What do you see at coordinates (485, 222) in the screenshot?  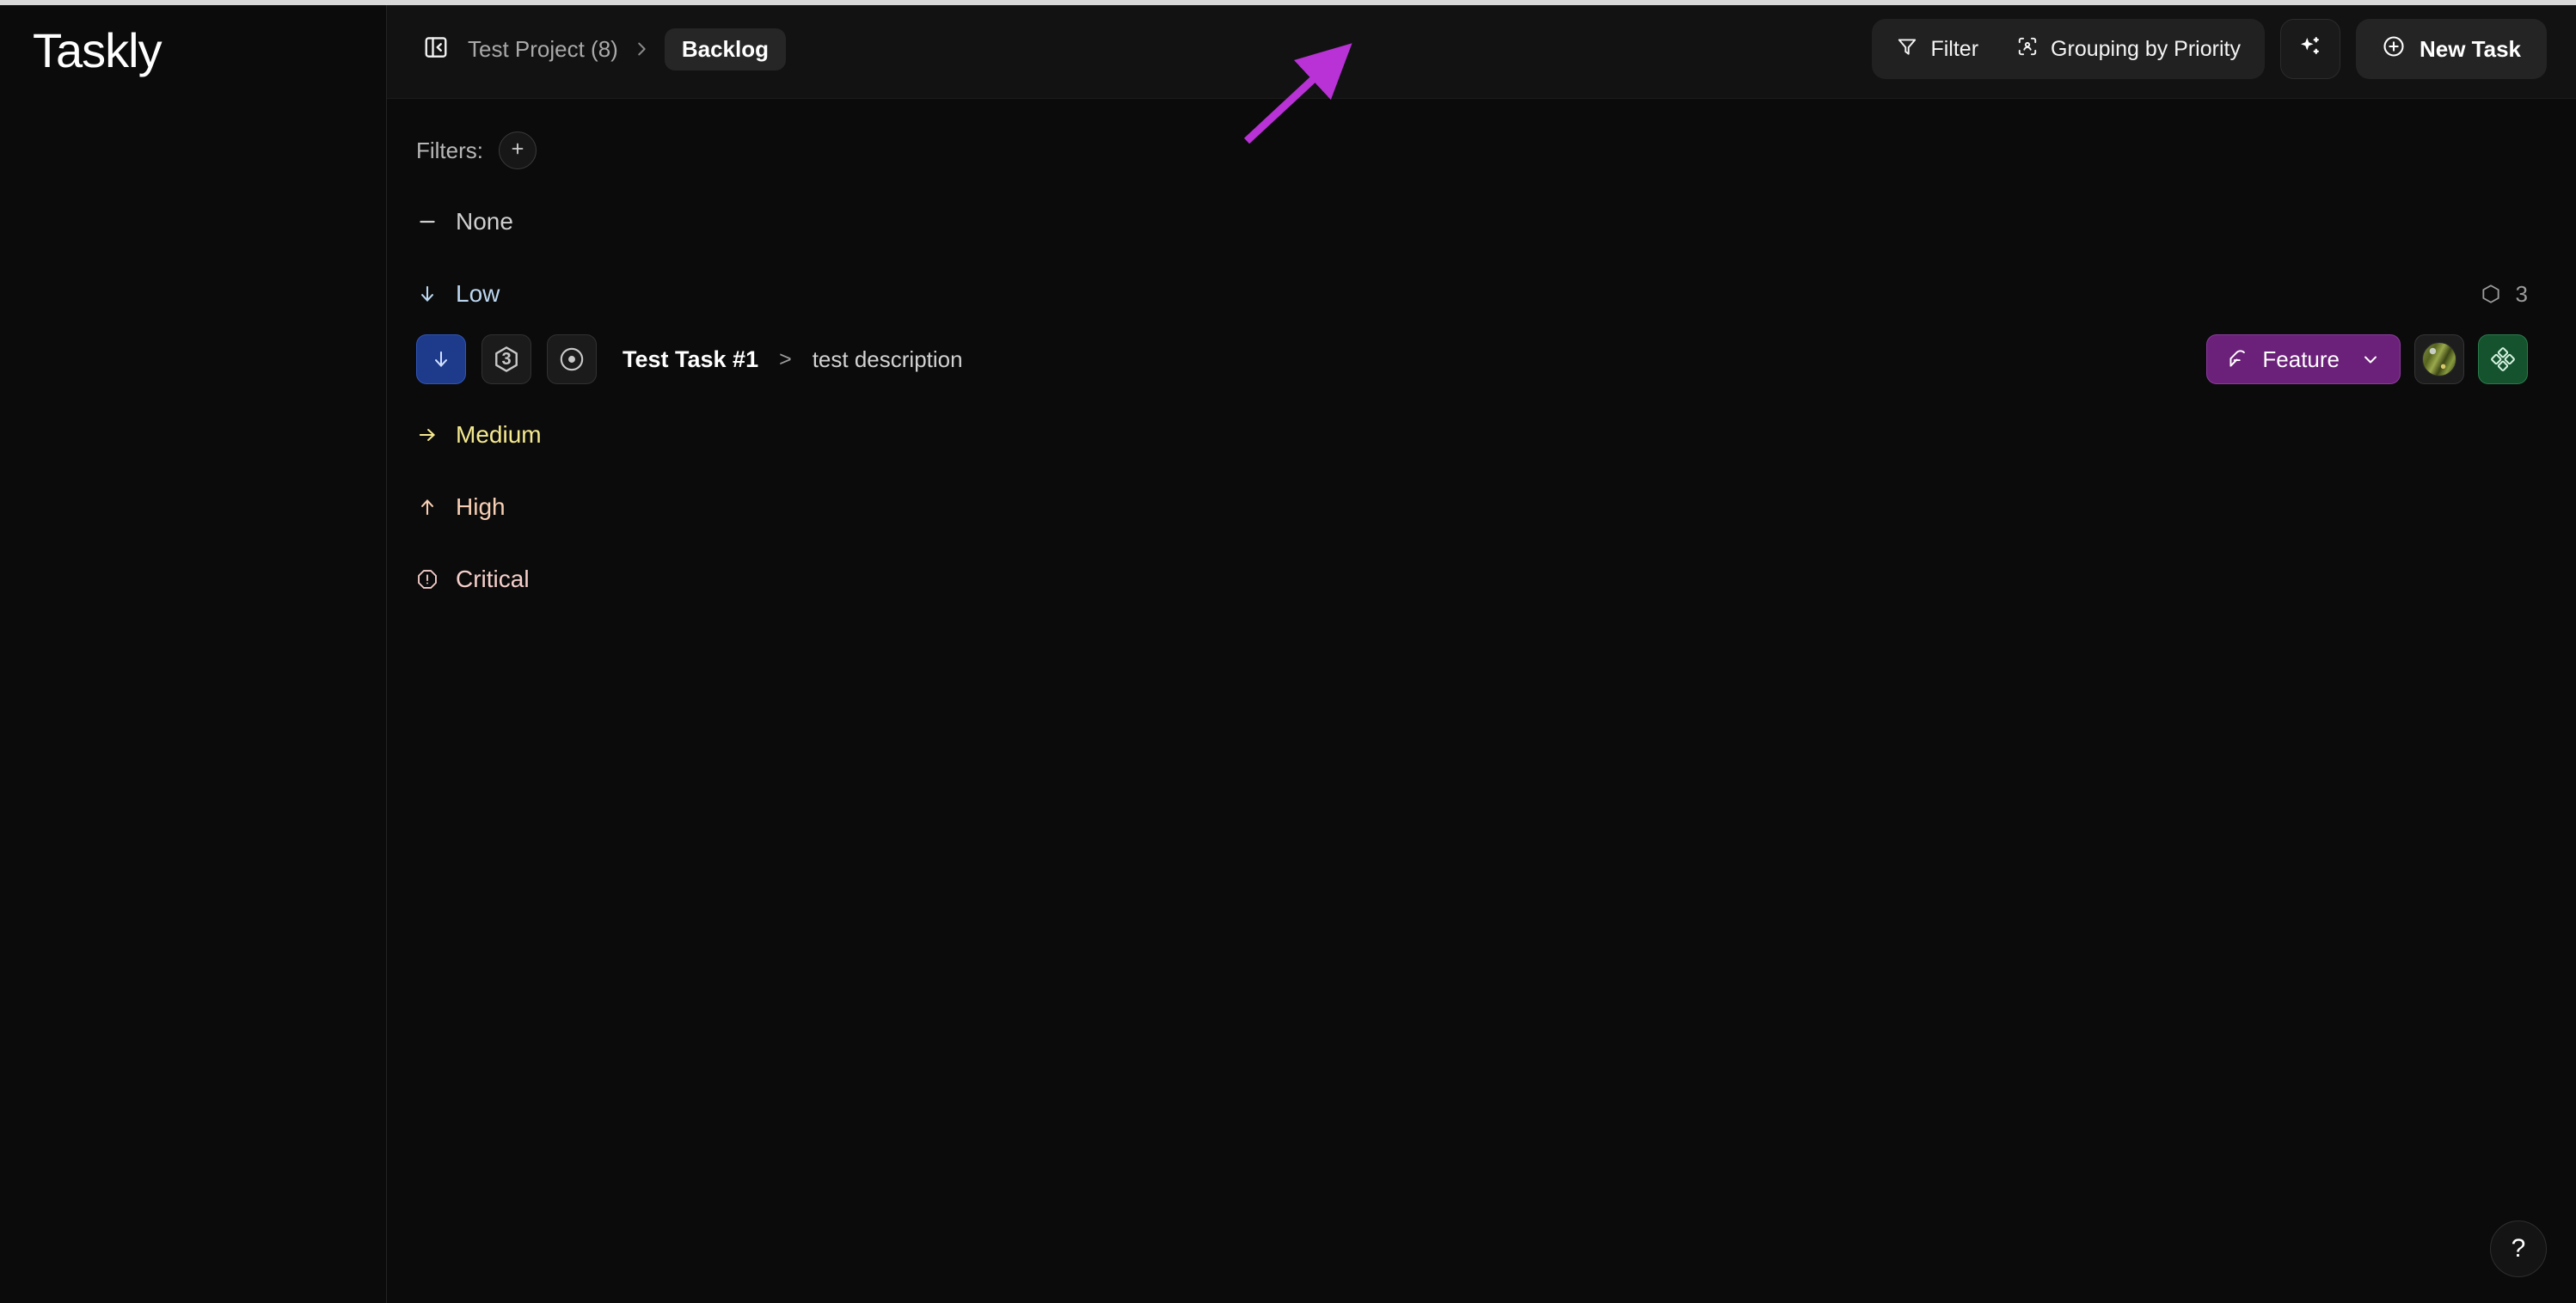 I see `group-label: None` at bounding box center [485, 222].